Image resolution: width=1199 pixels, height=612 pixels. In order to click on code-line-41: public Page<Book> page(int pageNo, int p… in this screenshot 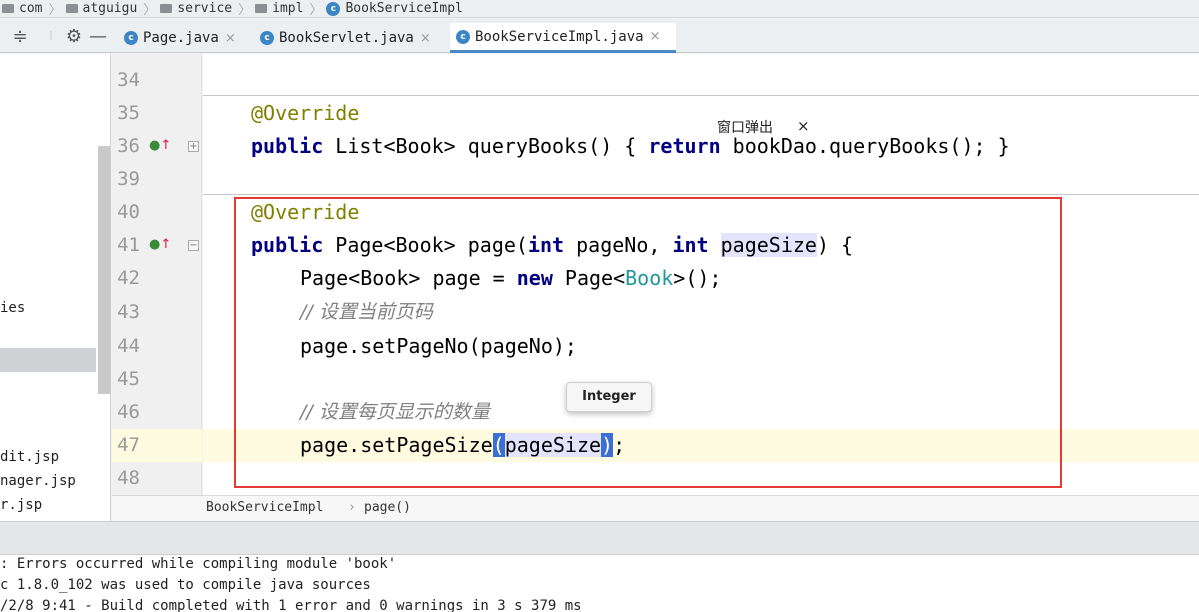, I will do `click(552, 245)`.